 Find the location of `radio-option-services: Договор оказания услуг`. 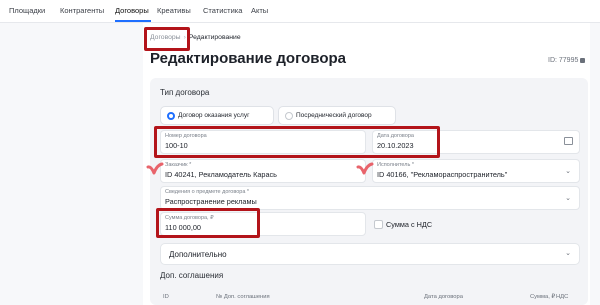

radio-option-services: Договор оказания услуг is located at coordinates (217, 115).